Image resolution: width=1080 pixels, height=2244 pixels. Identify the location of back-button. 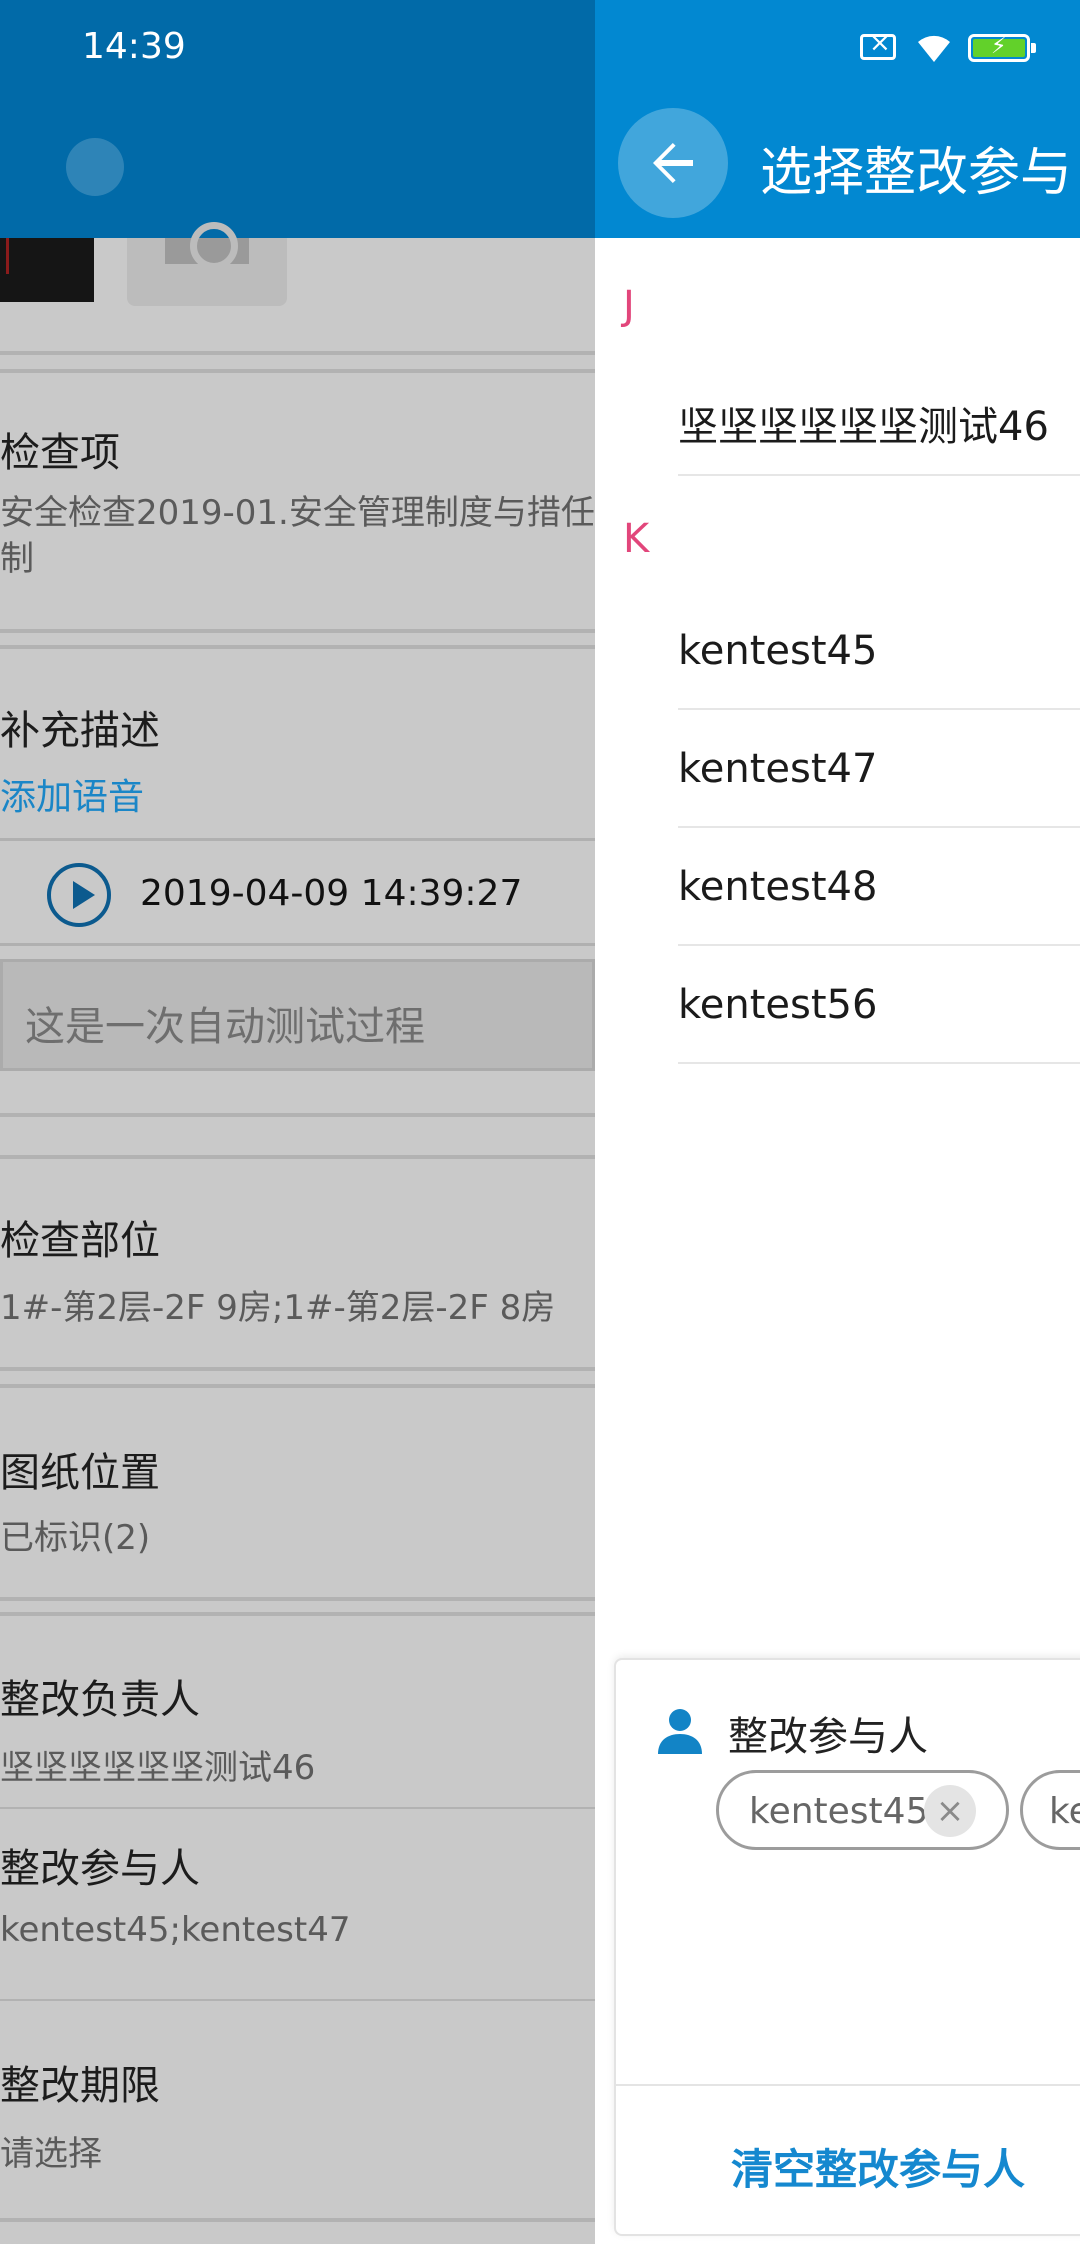
(673, 163).